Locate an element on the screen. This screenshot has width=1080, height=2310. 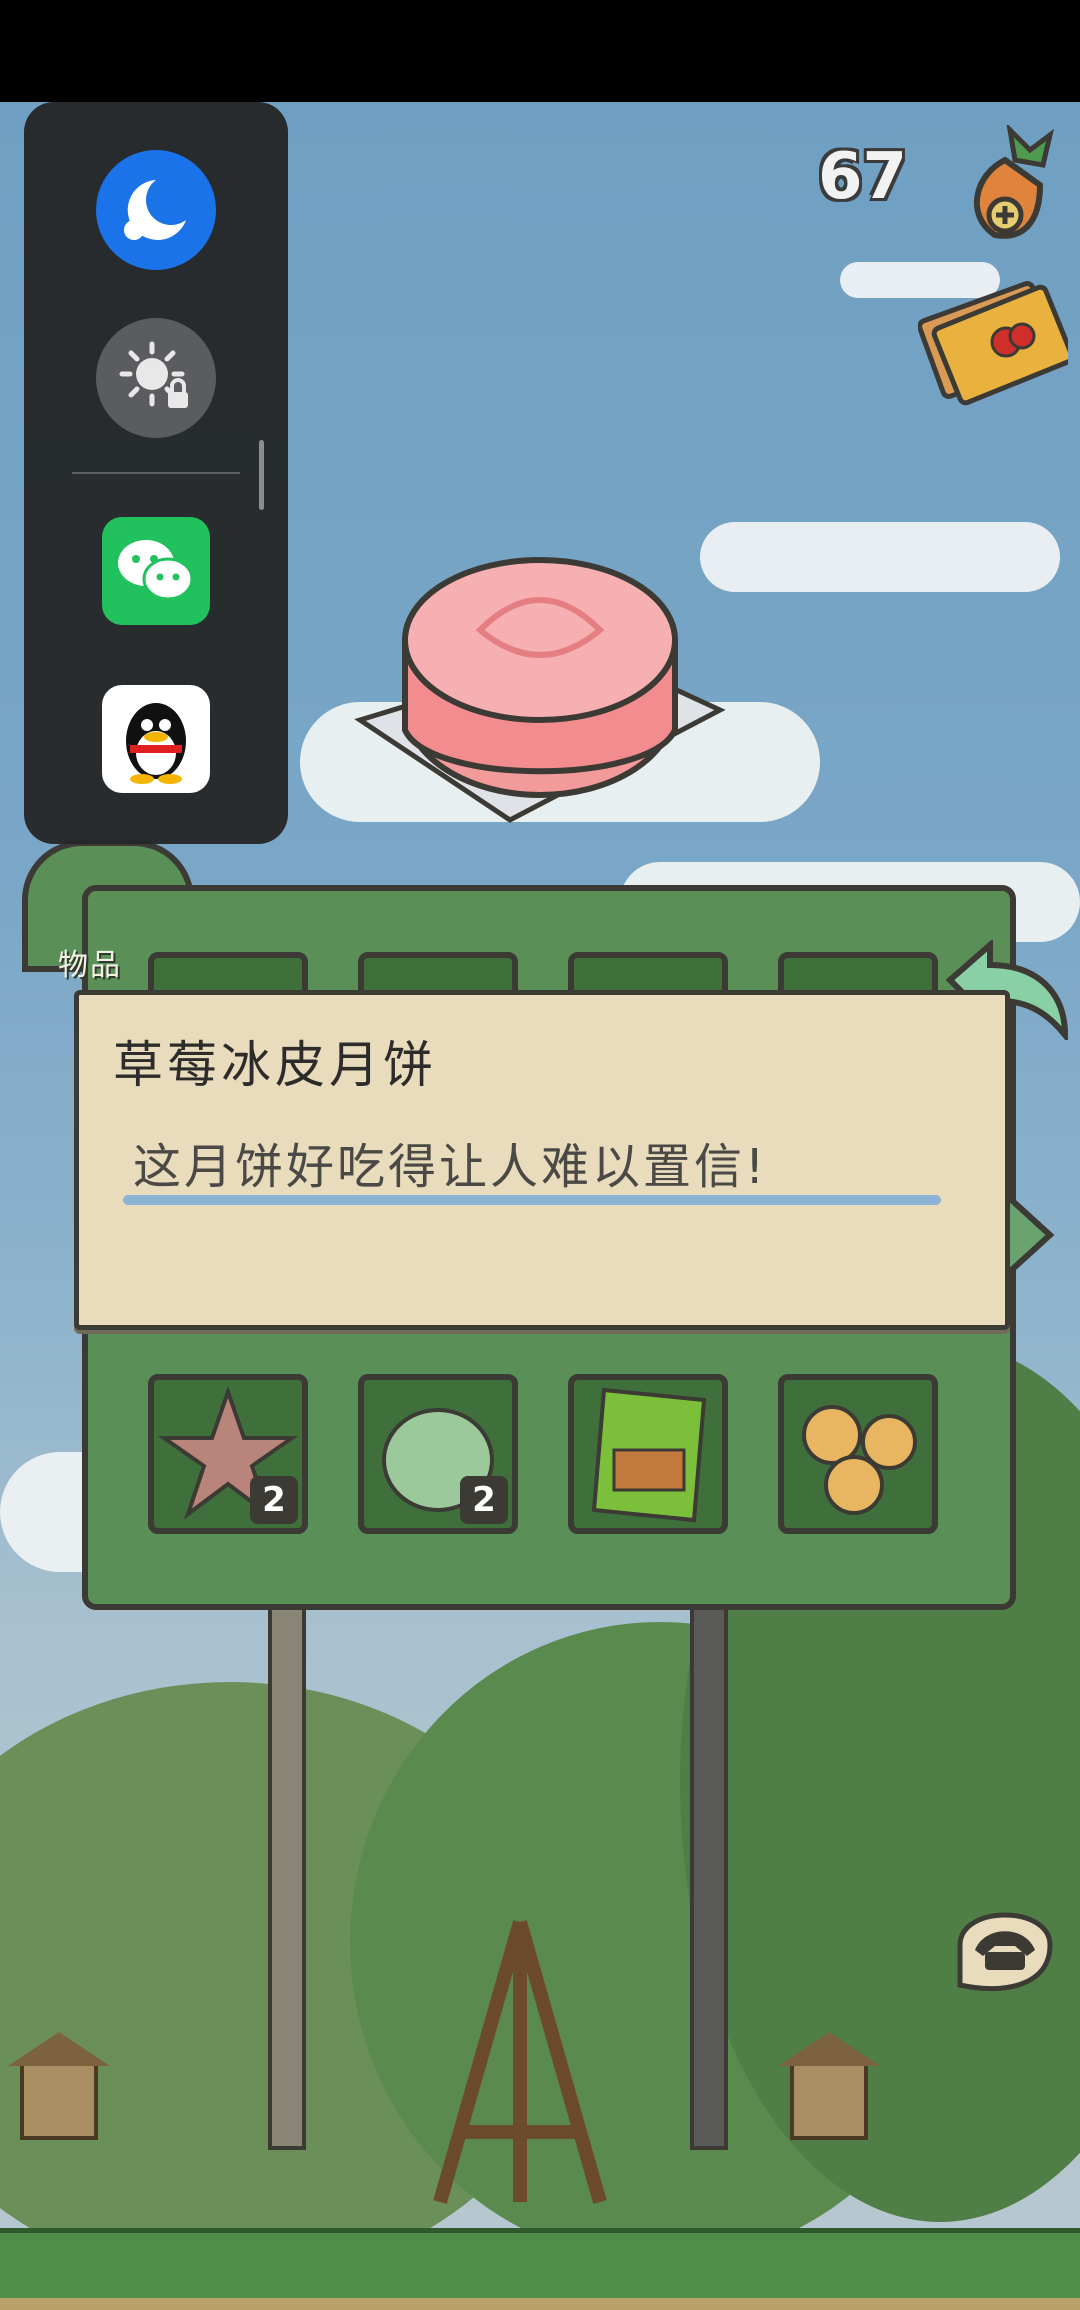
dock-scrollbar is located at coordinates (261, 475).